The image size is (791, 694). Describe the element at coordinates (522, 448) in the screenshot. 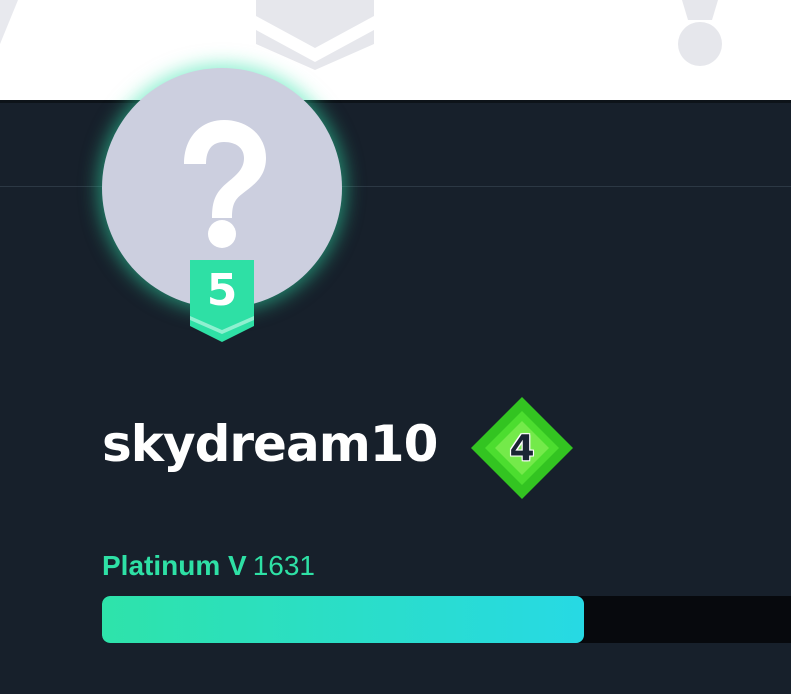

I see `rank-badge-number: 4` at that location.